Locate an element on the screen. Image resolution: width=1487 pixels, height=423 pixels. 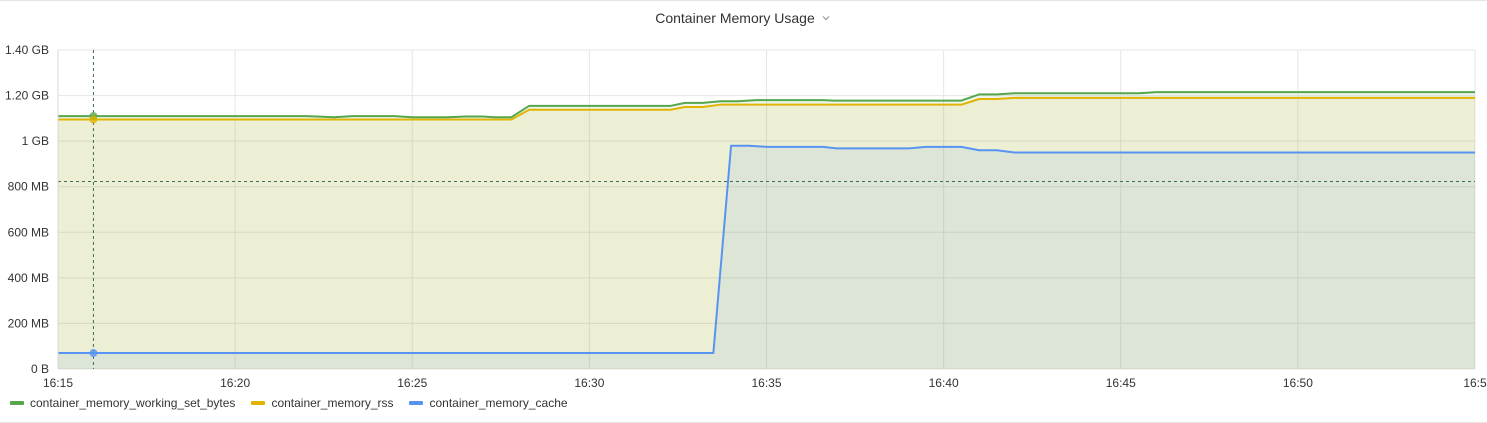
legend-item: container_memory_working_set_bytes is located at coordinates (122, 403).